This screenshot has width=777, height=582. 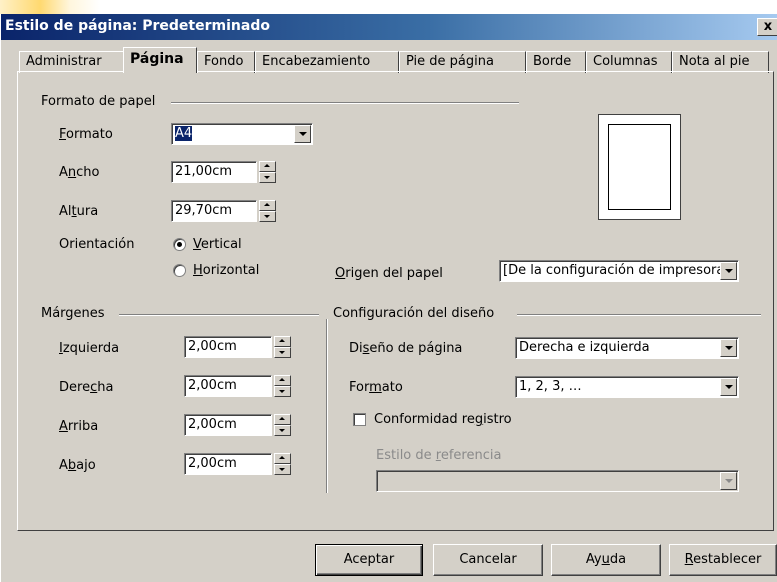 What do you see at coordinates (462, 62) in the screenshot?
I see `tab-pie-de-pagina: Pie de página` at bounding box center [462, 62].